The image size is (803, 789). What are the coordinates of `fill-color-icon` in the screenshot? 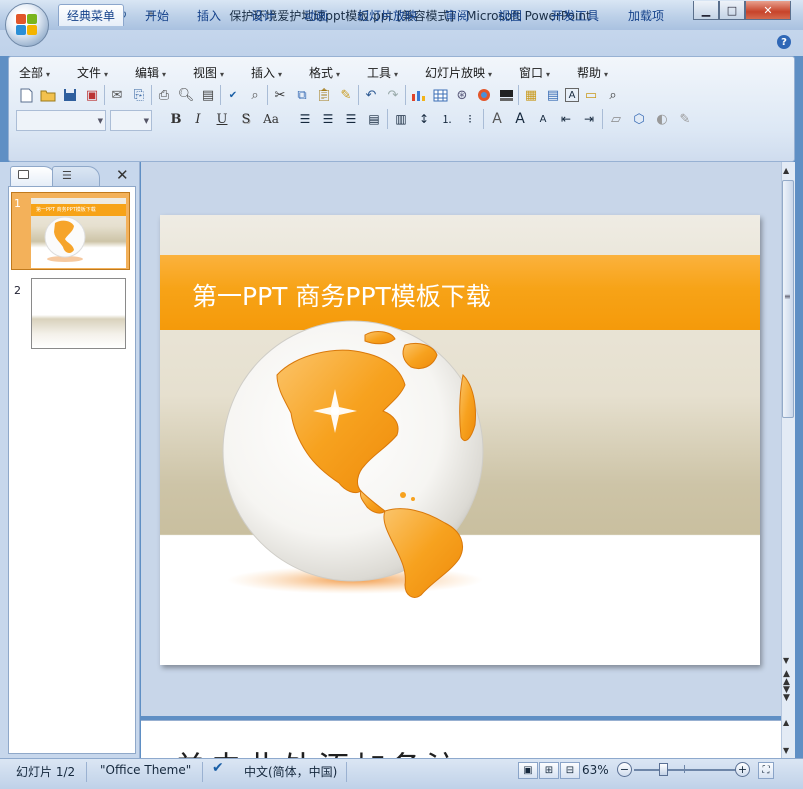 It's located at (506, 95).